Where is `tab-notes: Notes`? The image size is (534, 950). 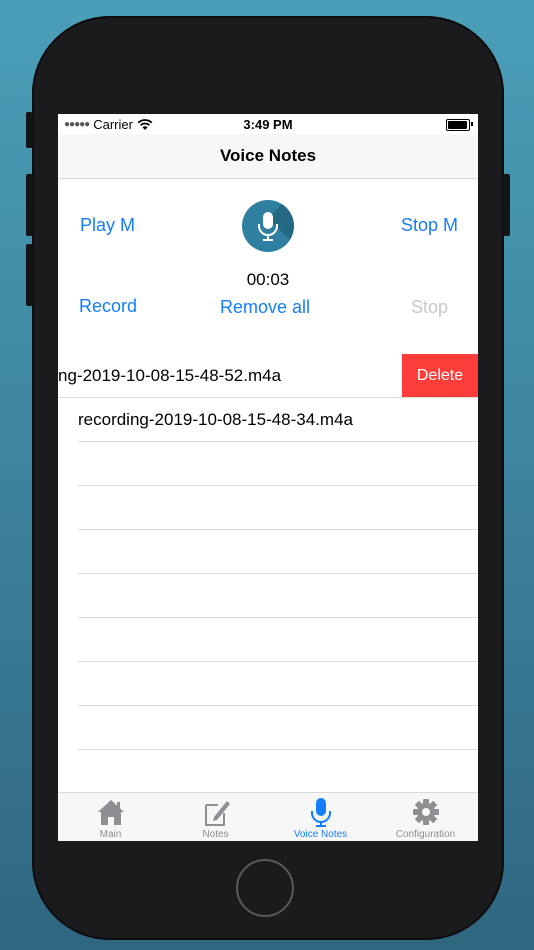 tab-notes: Notes is located at coordinates (215, 817).